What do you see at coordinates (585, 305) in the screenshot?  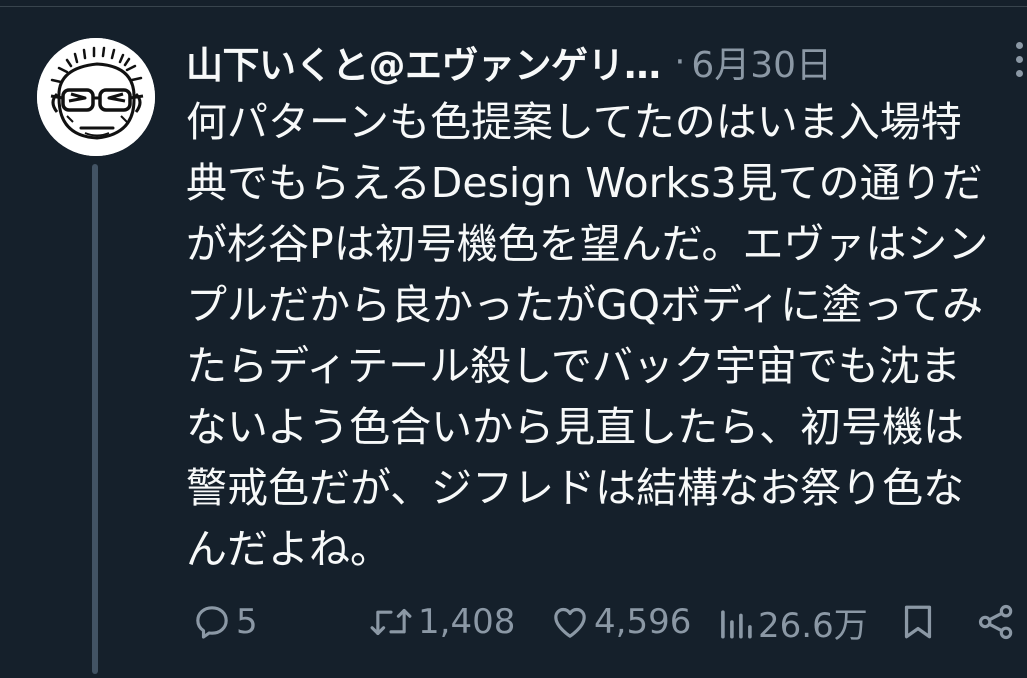 I see `tweet-text-line: プルだから良かったがGQボディに塗ってみ` at bounding box center [585, 305].